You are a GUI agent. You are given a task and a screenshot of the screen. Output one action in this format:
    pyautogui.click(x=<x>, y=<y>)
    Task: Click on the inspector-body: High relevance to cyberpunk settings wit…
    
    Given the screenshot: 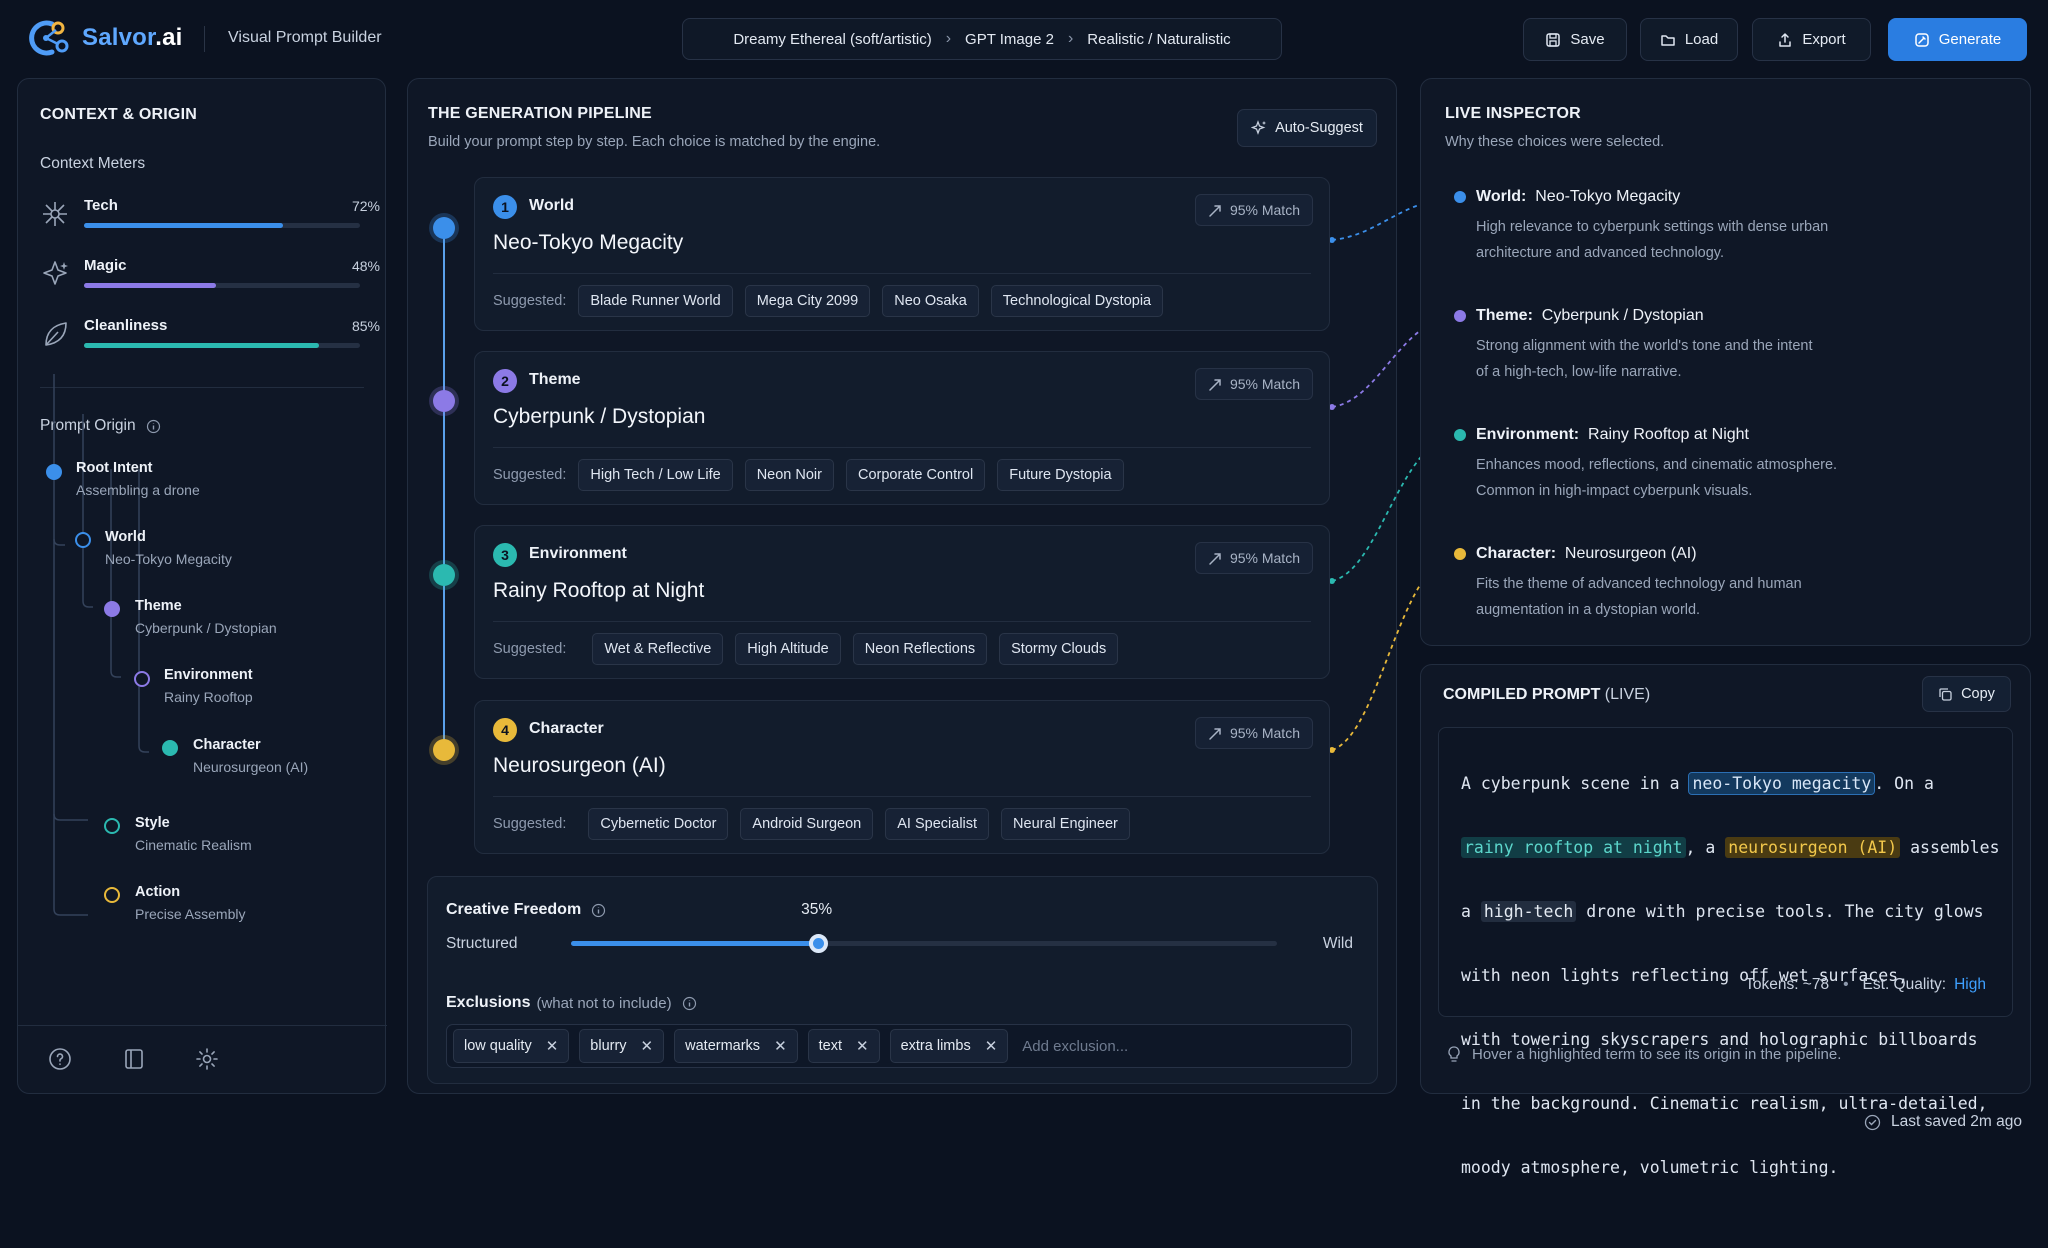 What is the action you would take?
    pyautogui.click(x=1681, y=240)
    